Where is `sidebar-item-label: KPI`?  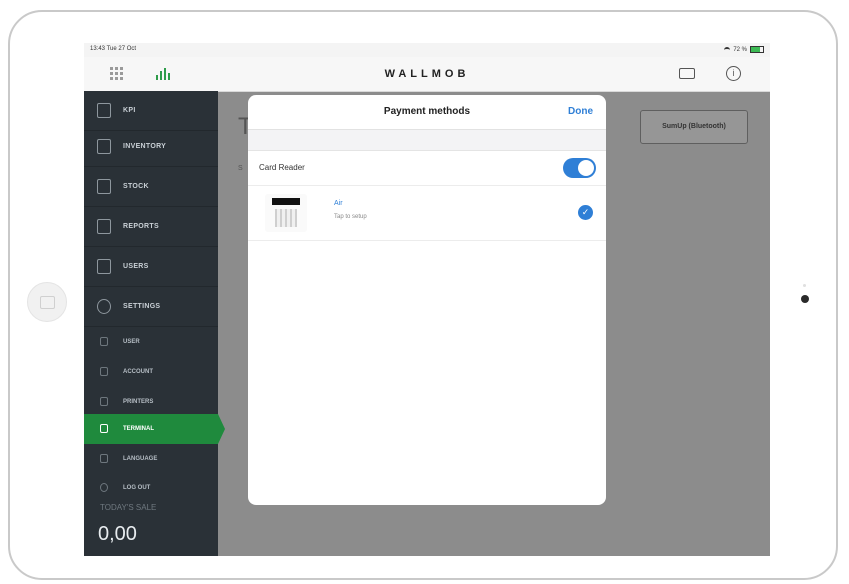
sidebar-item-label: KPI is located at coordinates (129, 110).